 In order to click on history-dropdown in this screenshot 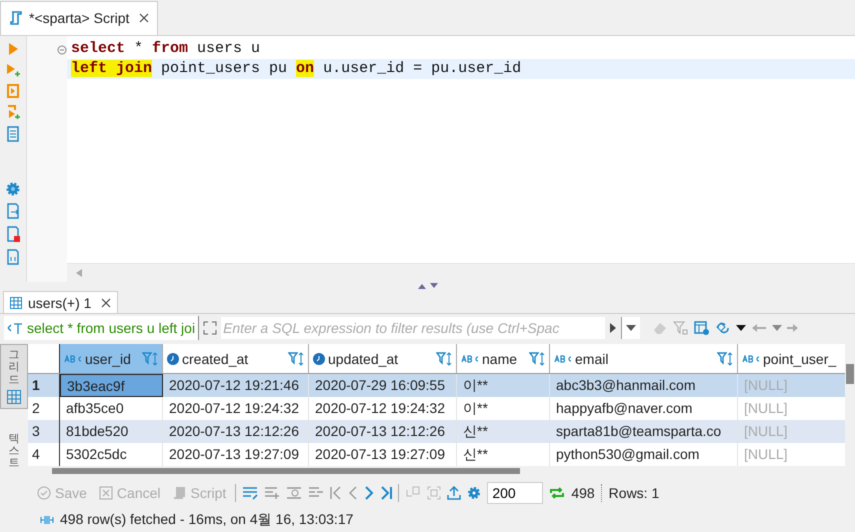, I will do `click(630, 328)`.